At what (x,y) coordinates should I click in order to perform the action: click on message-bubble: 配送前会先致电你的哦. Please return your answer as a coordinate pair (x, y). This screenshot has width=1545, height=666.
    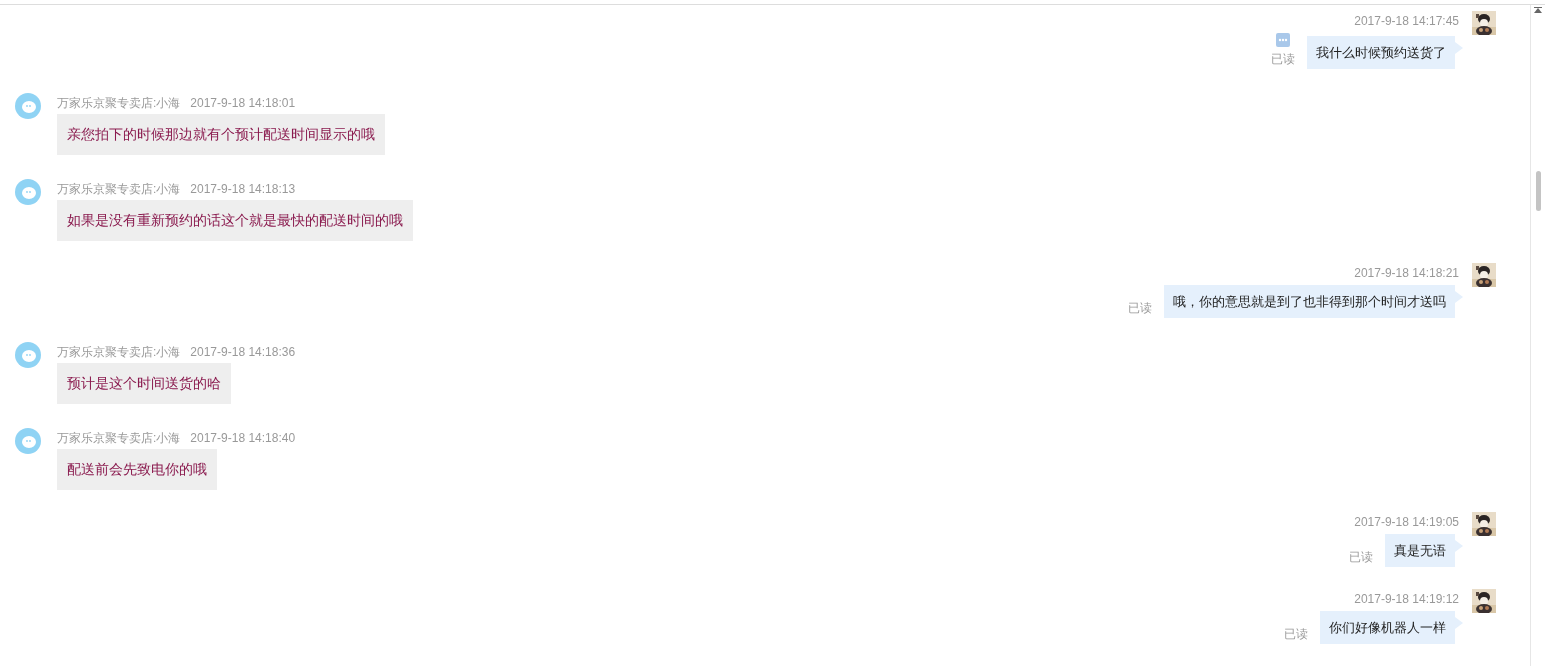
    Looking at the image, I should click on (137, 469).